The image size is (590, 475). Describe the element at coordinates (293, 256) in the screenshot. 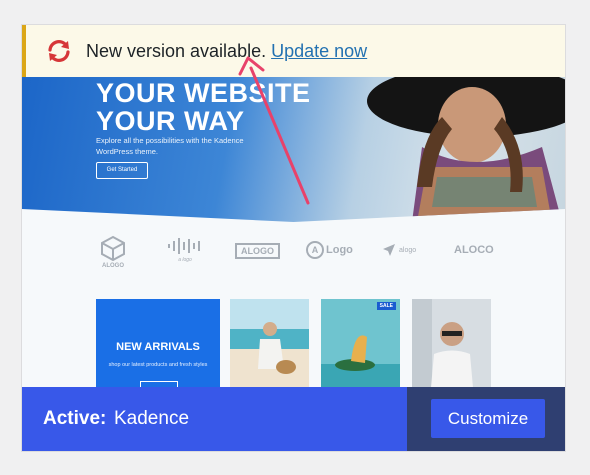

I see `logo-strip: ALOGO a logo ALOGO A Logo alogo ALOCO` at that location.